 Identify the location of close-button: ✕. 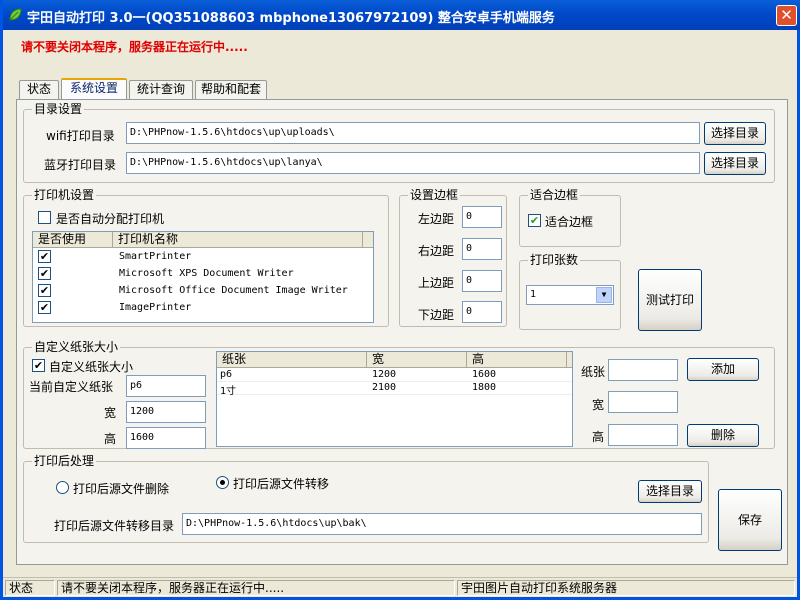
(786, 15).